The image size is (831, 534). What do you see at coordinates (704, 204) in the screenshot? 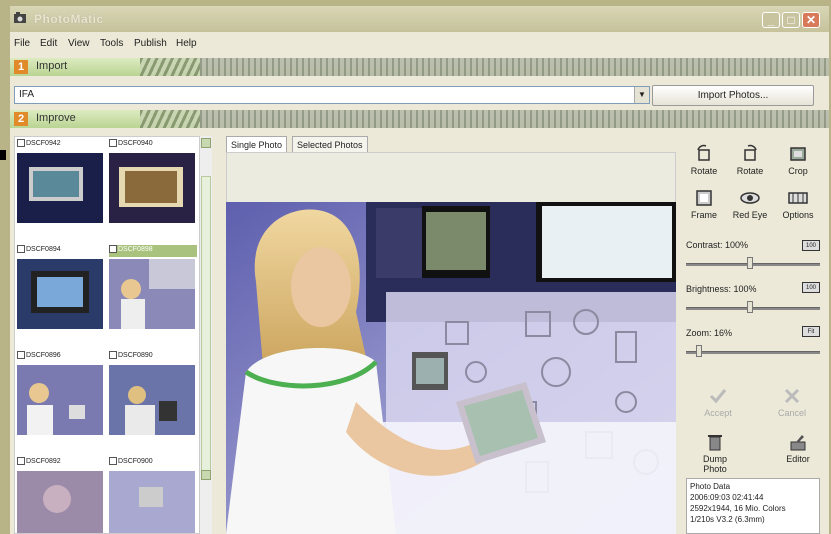
I see `frame-button: Frame` at bounding box center [704, 204].